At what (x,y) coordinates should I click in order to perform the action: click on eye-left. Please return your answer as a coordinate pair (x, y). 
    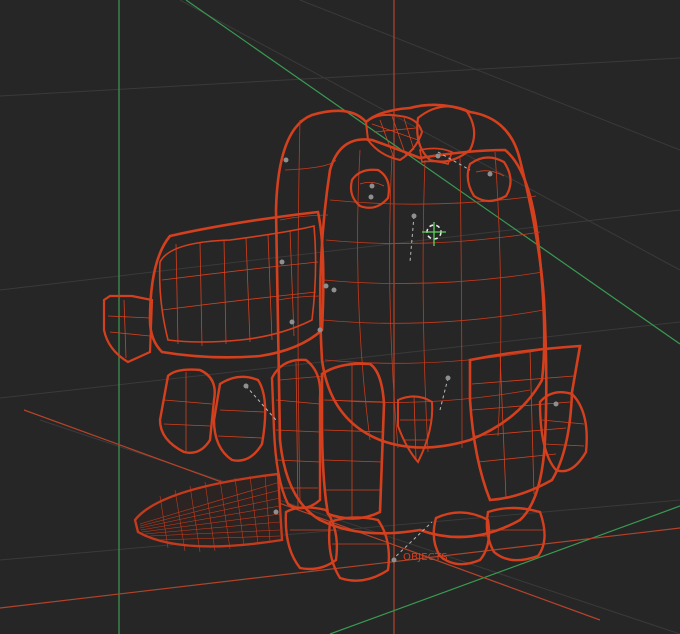
    Looking at the image, I should click on (369, 188).